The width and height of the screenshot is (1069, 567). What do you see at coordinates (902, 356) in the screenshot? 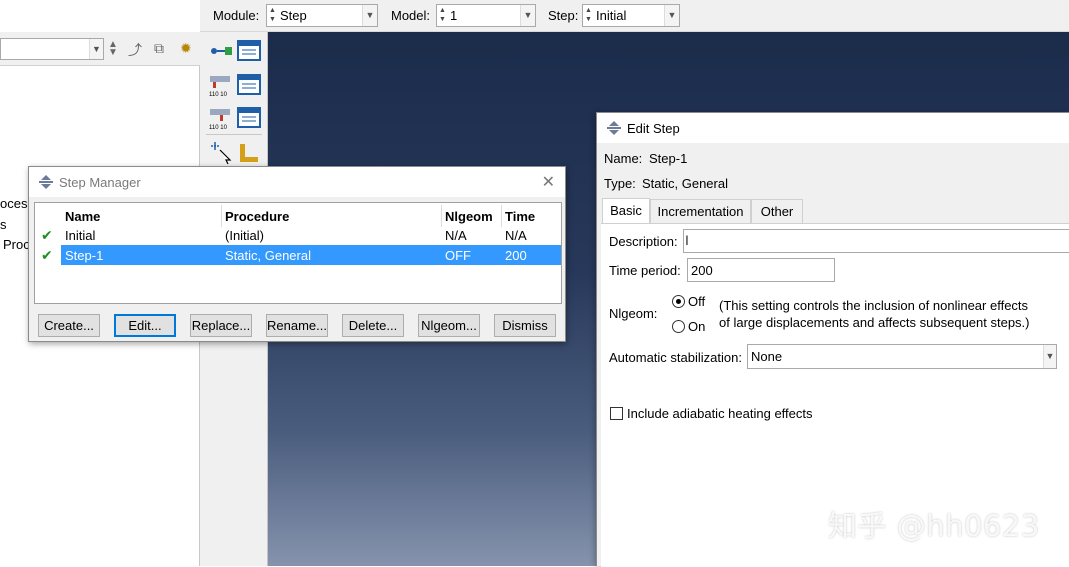
I see `stabilization-select: None ▼` at bounding box center [902, 356].